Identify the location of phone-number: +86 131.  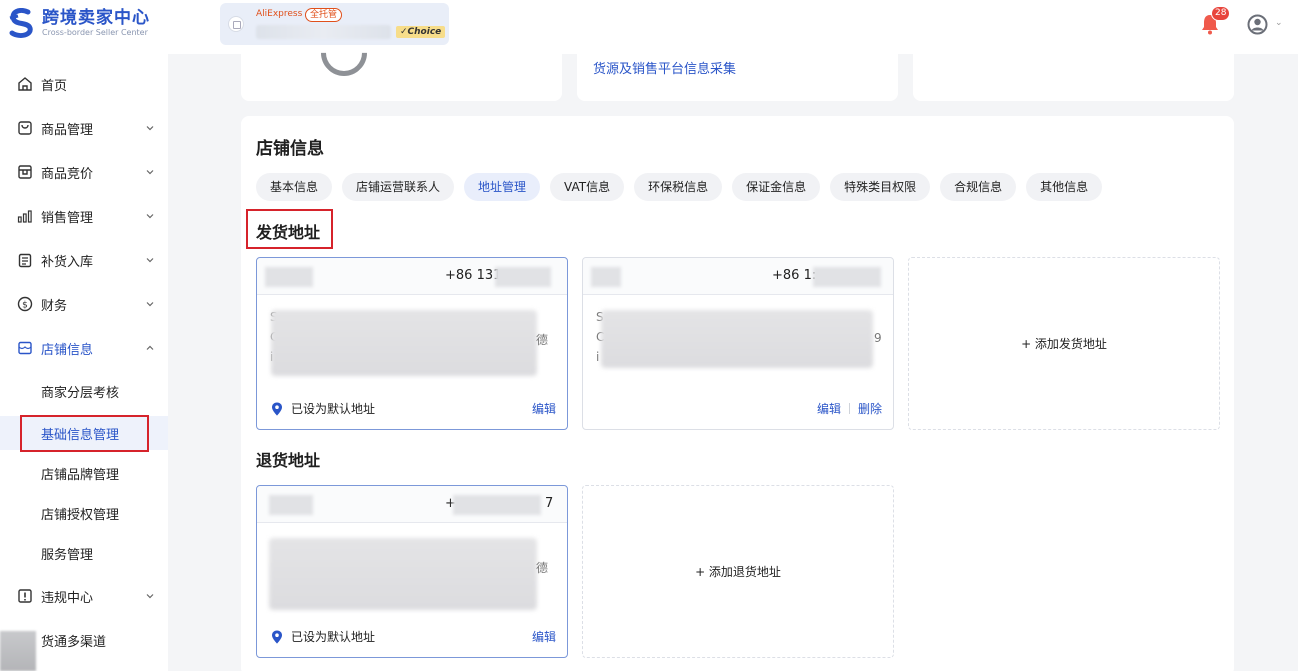
(473, 275).